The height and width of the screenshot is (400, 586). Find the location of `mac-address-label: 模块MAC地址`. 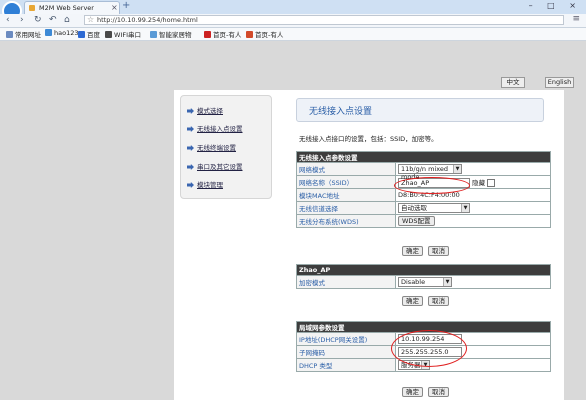

mac-address-label: 模块MAC地址 is located at coordinates (346, 195).